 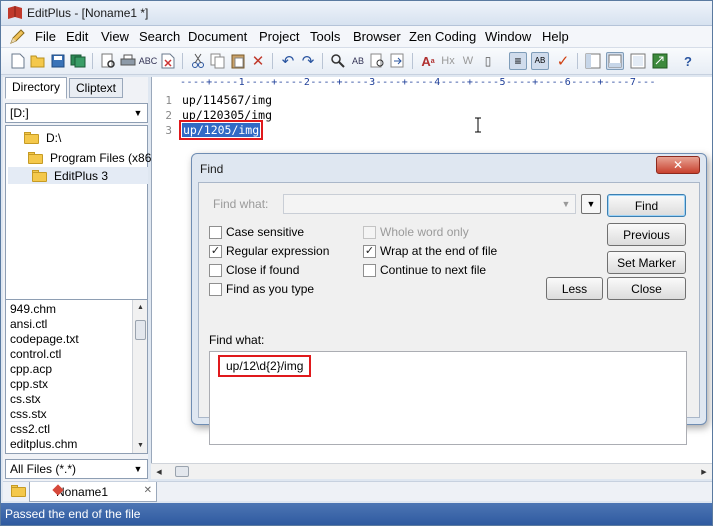 I want to click on find-as-you-type-label: Find as you type, so click(x=270, y=289).